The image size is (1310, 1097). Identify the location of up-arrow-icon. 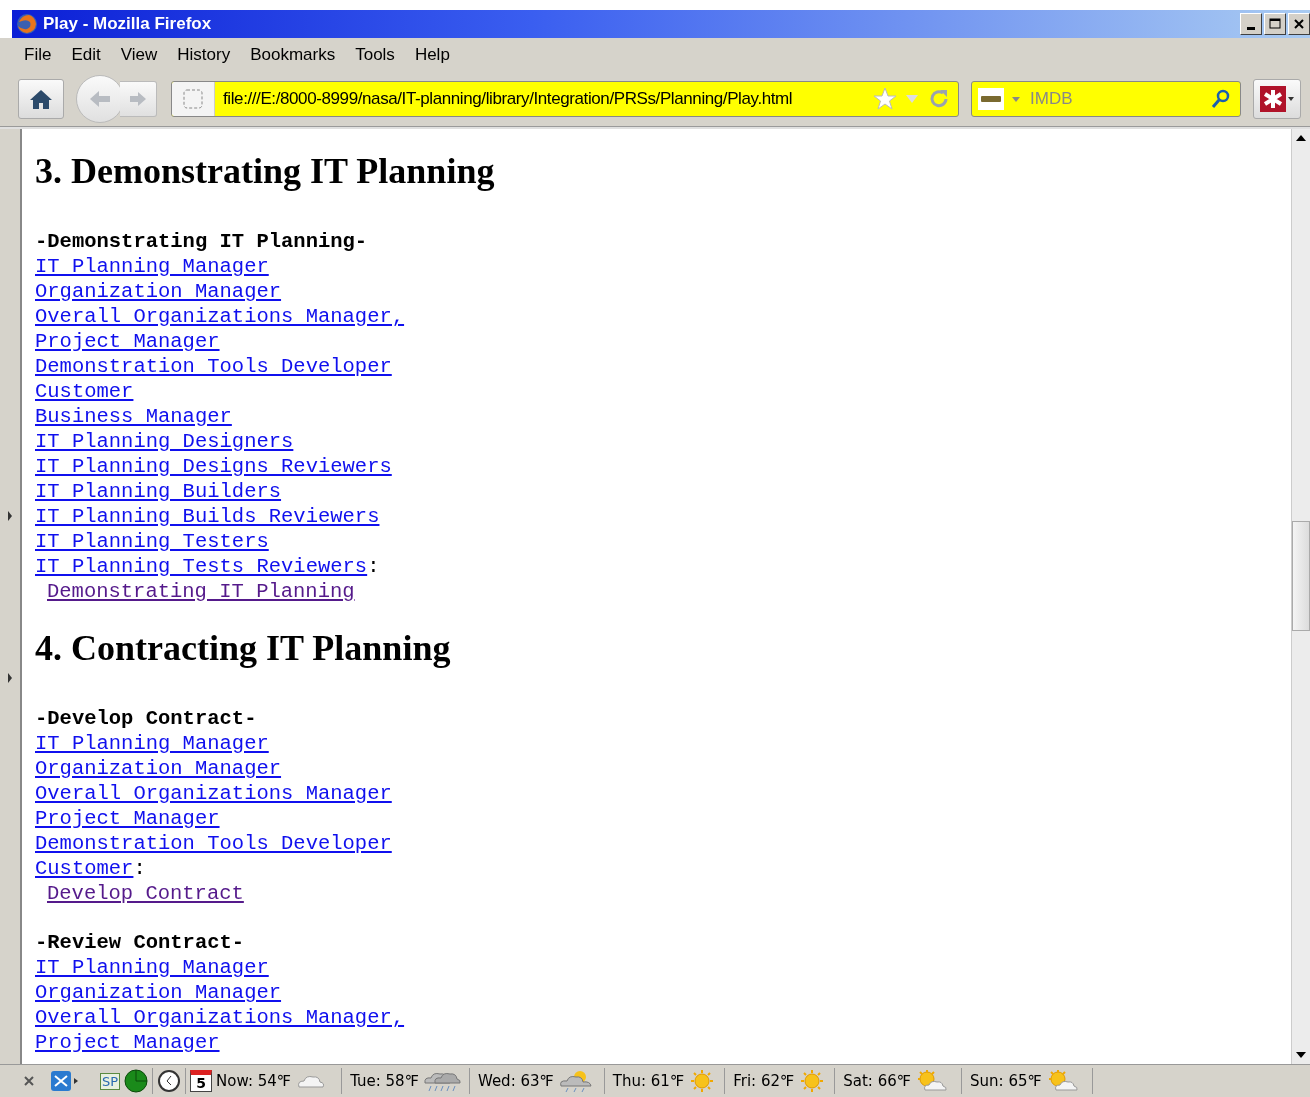
(1301, 138).